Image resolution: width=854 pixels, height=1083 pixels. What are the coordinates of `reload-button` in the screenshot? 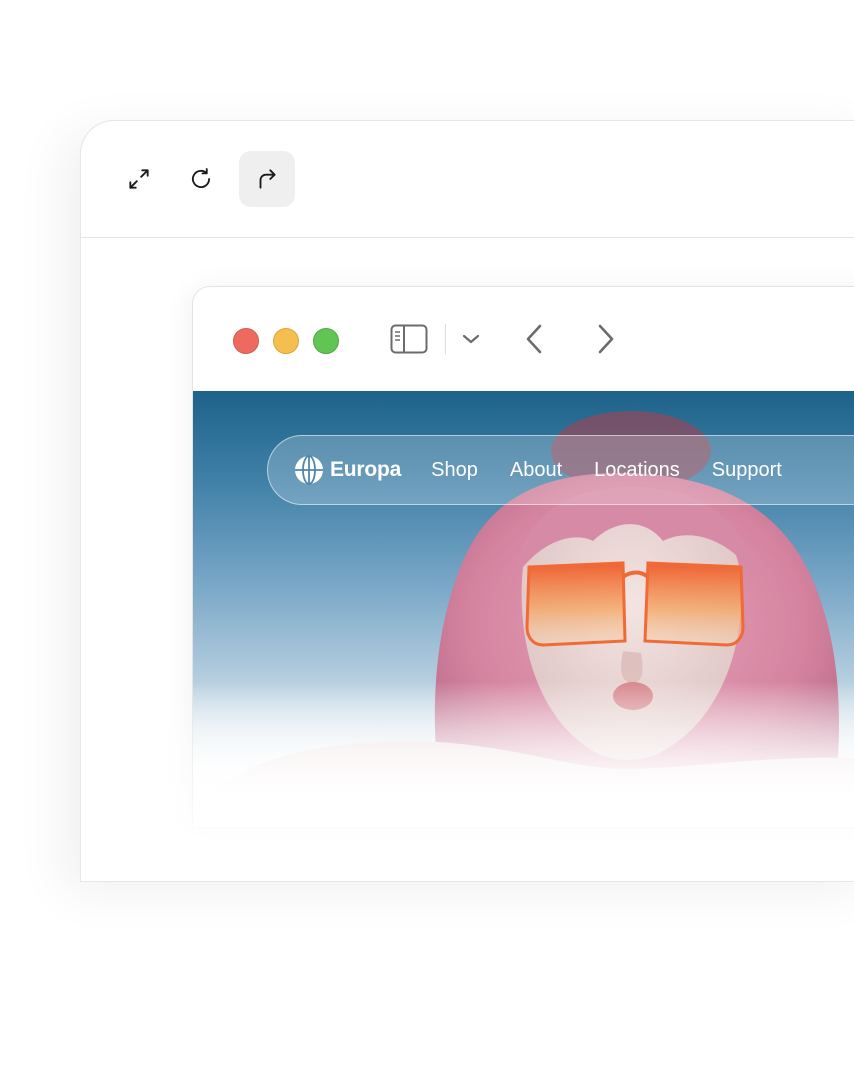 It's located at (201, 179).